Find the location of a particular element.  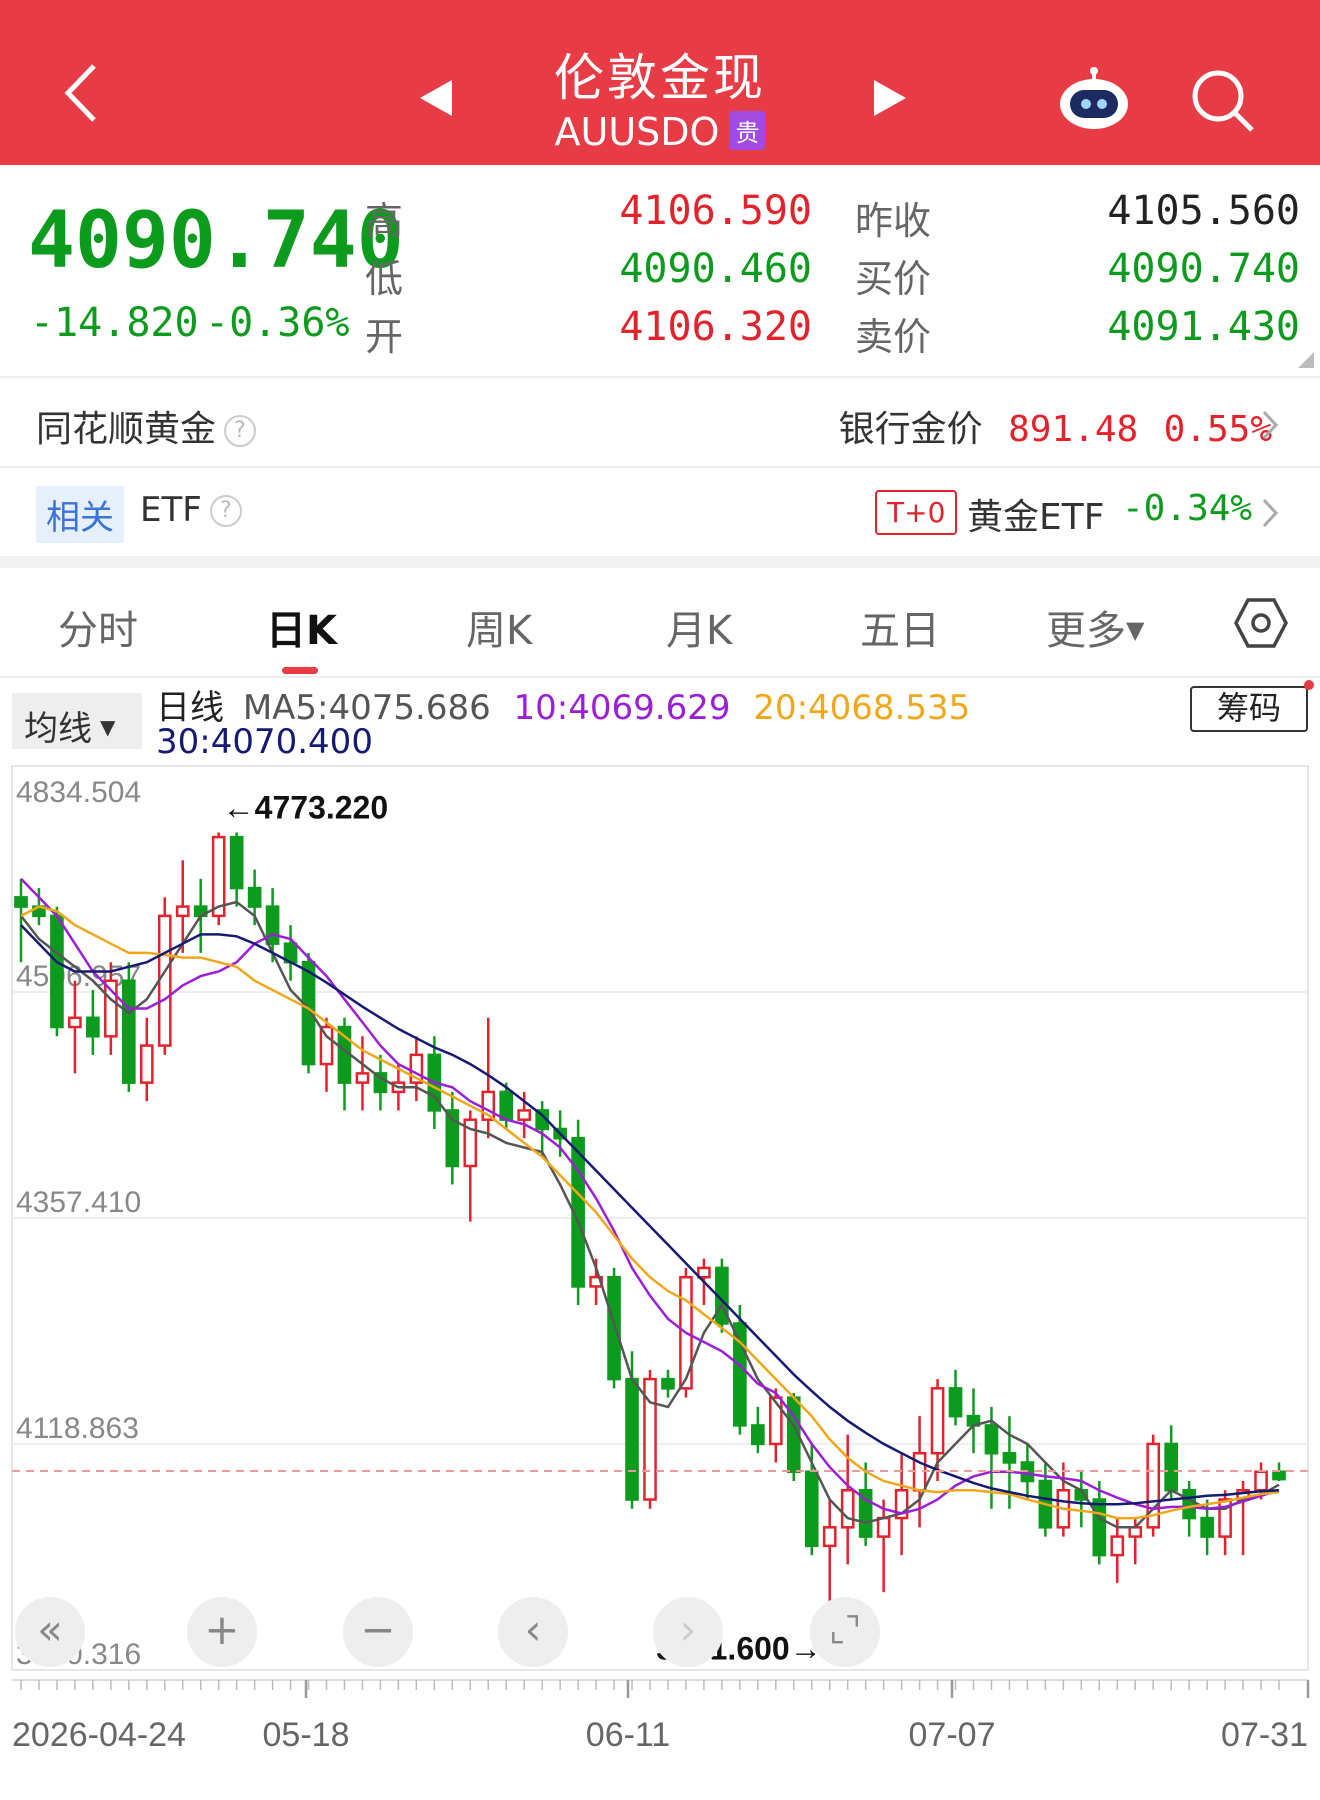

ma20-legend: 20:4068.535 is located at coordinates (862, 708).